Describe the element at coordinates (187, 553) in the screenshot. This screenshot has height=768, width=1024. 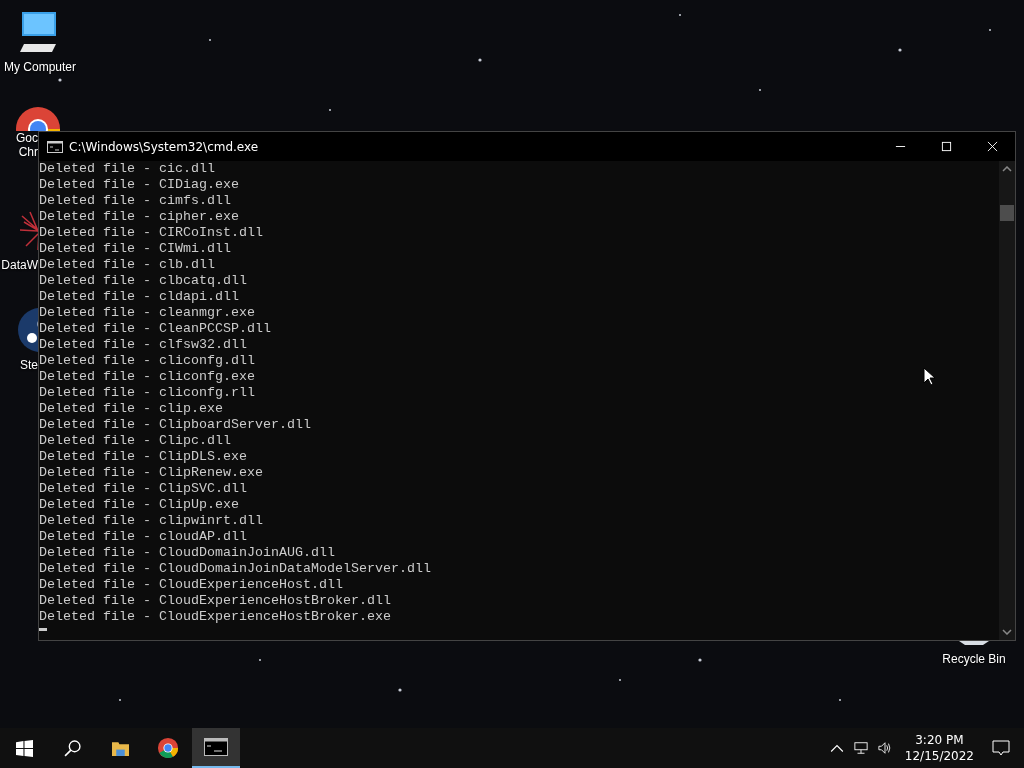
I see `console-line: Deleted file - CloudDomainJoinAUG.dll` at that location.